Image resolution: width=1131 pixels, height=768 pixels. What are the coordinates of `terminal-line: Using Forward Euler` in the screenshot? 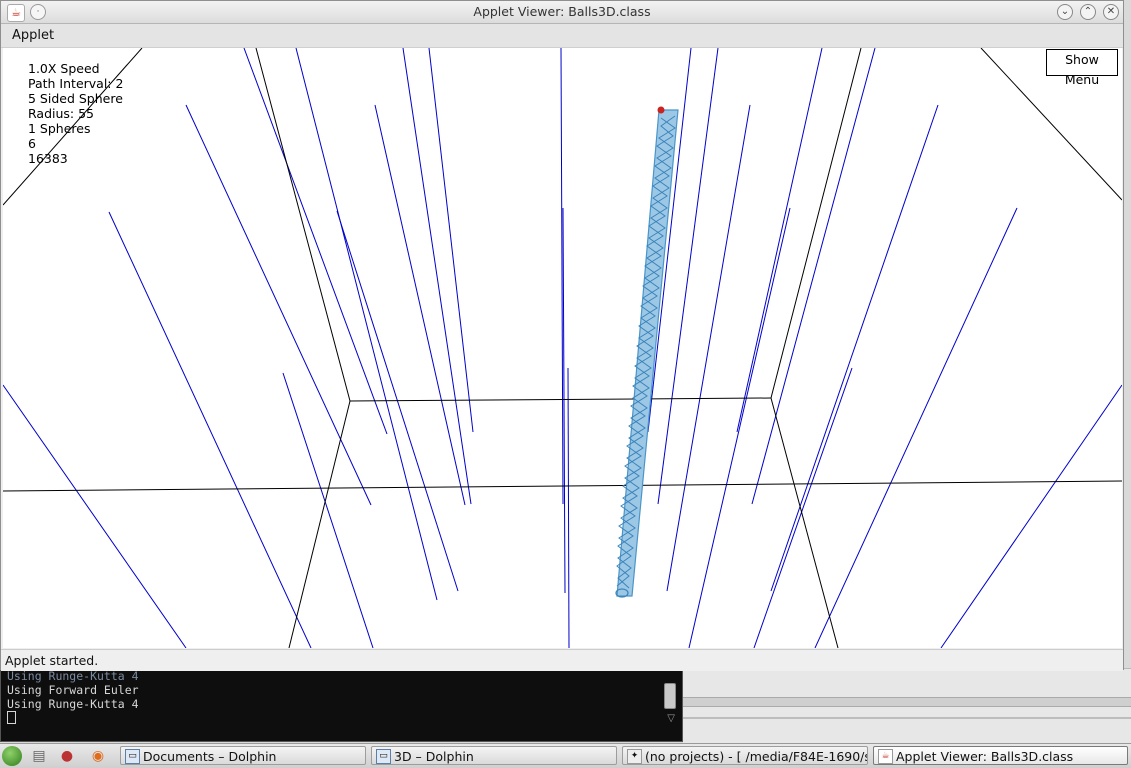 It's located at (73, 690).